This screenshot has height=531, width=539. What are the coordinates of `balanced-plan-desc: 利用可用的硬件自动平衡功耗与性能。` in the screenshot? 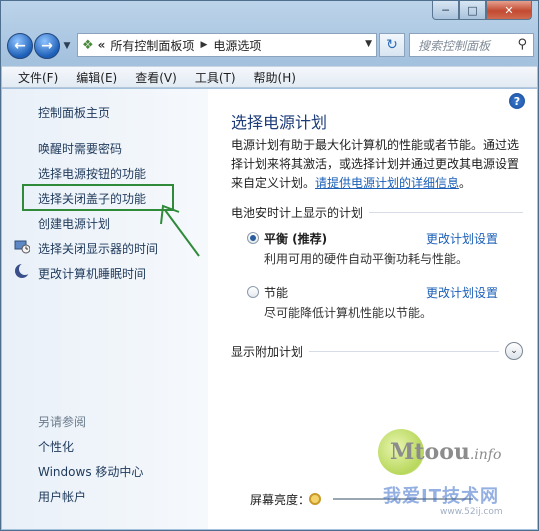 It's located at (366, 259).